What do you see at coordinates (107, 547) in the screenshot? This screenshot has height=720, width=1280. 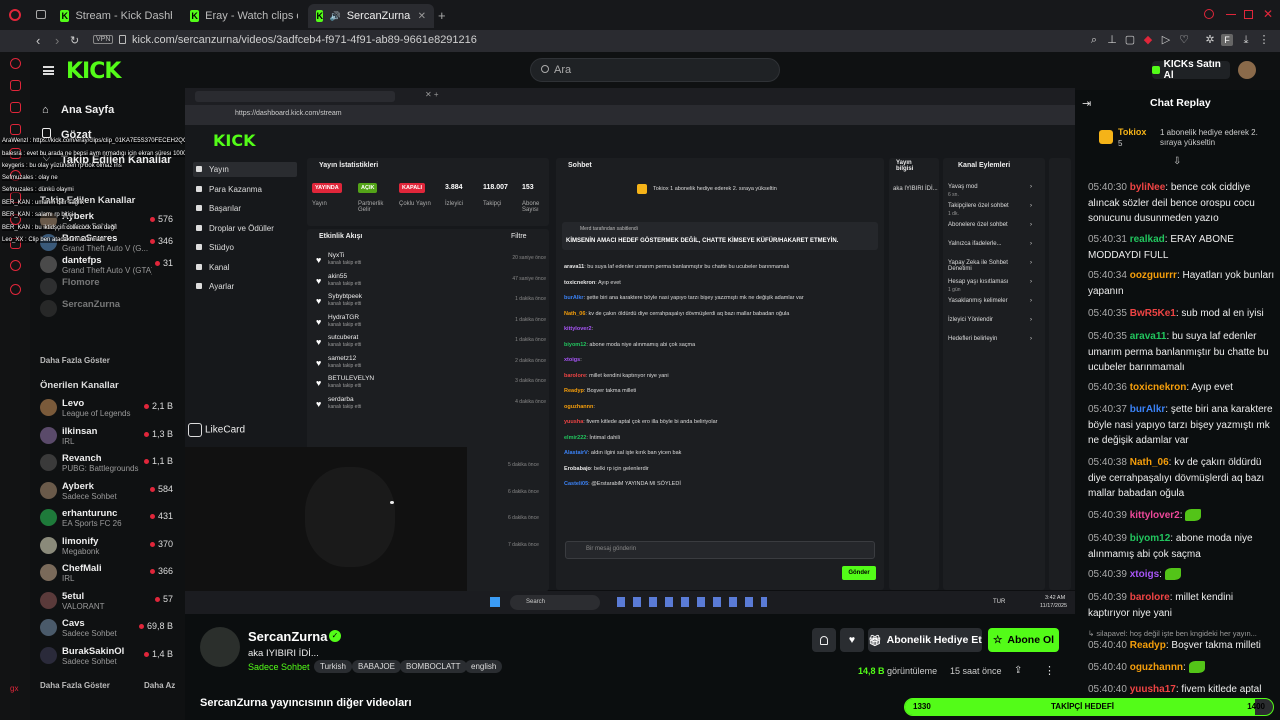 I see `recommended-channel: limonify Megabonk 370` at bounding box center [107, 547].